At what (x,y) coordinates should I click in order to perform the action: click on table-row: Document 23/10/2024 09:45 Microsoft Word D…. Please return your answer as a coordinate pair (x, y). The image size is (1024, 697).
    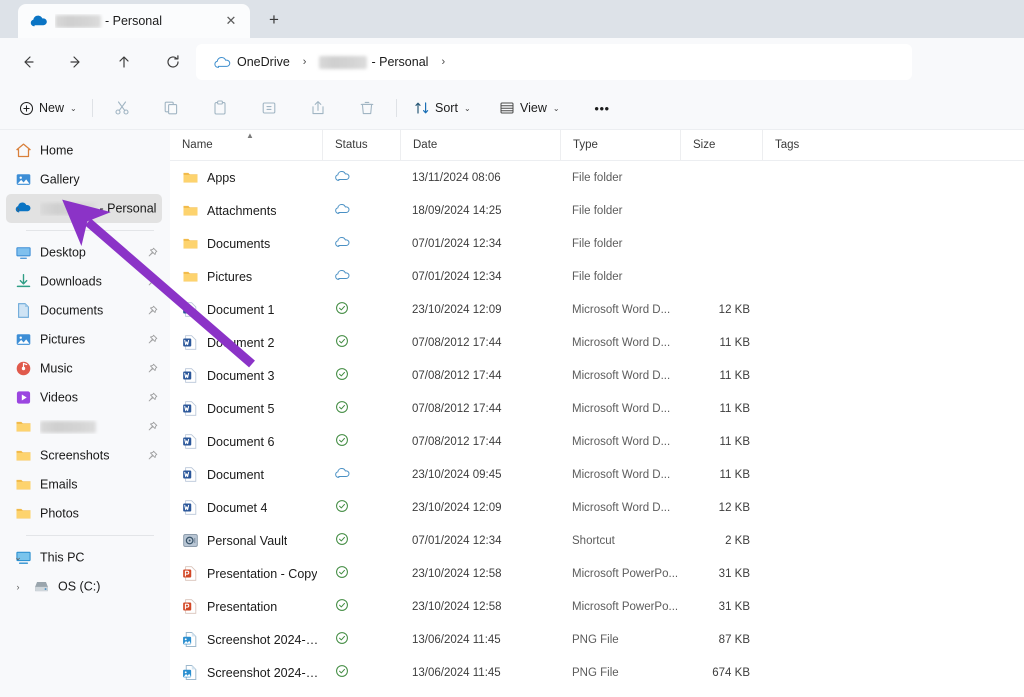
    Looking at the image, I should click on (597, 474).